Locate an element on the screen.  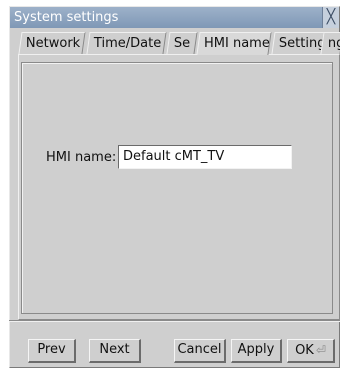
tab-setting: Setting is located at coordinates (298, 43).